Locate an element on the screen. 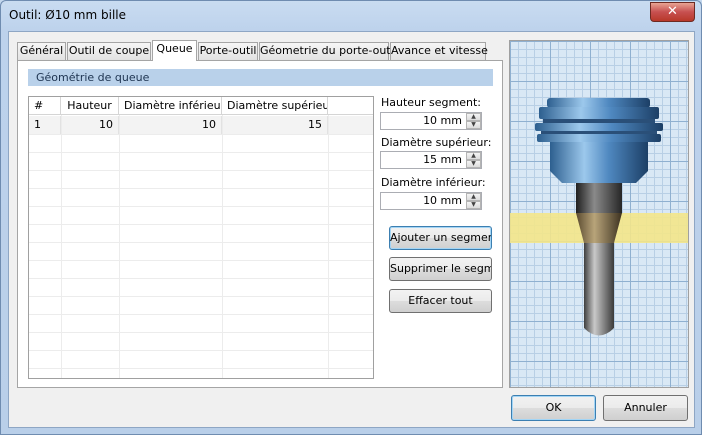 The height and width of the screenshot is (435, 702). add-segment-button: Ajouter un segment is located at coordinates (440, 238).